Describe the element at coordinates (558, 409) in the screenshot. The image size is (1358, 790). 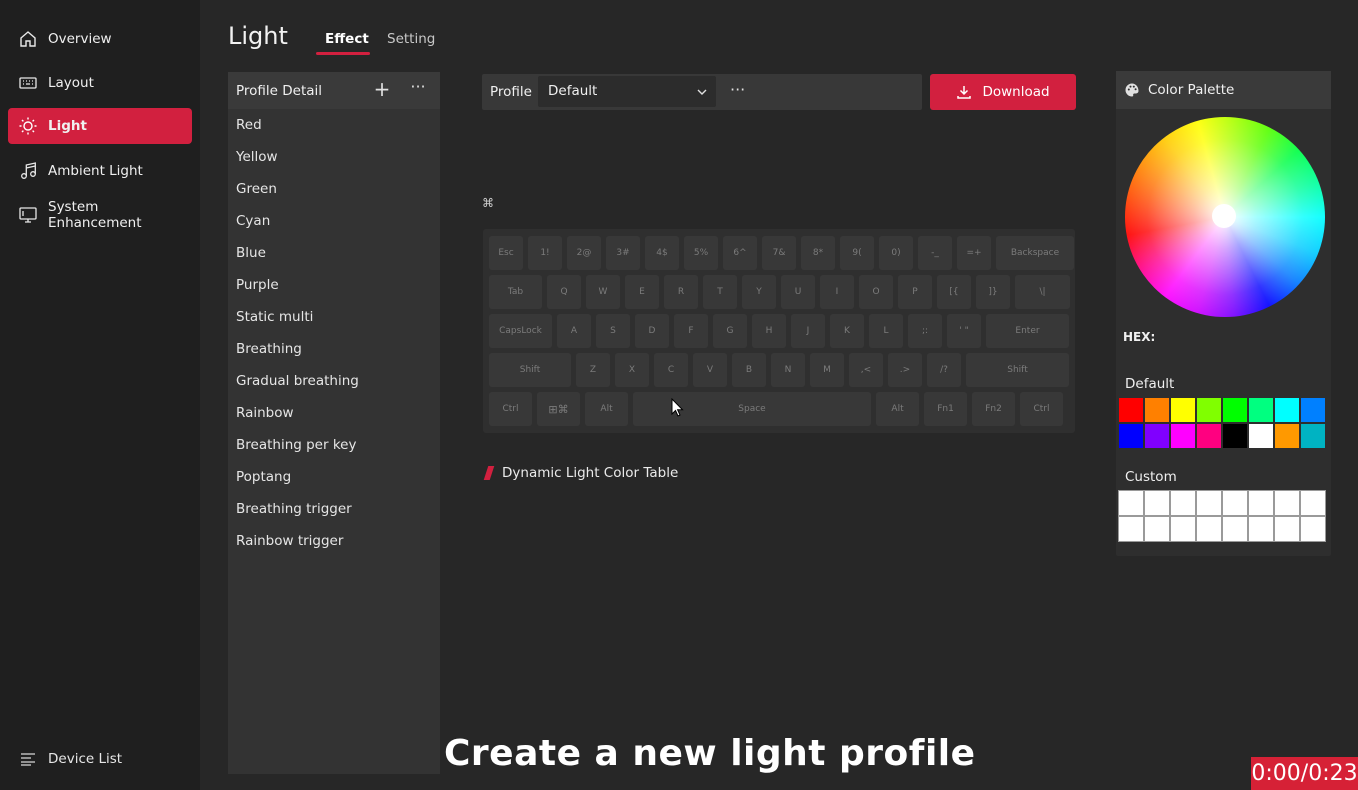
I see `key-win: ⊞⌘` at that location.